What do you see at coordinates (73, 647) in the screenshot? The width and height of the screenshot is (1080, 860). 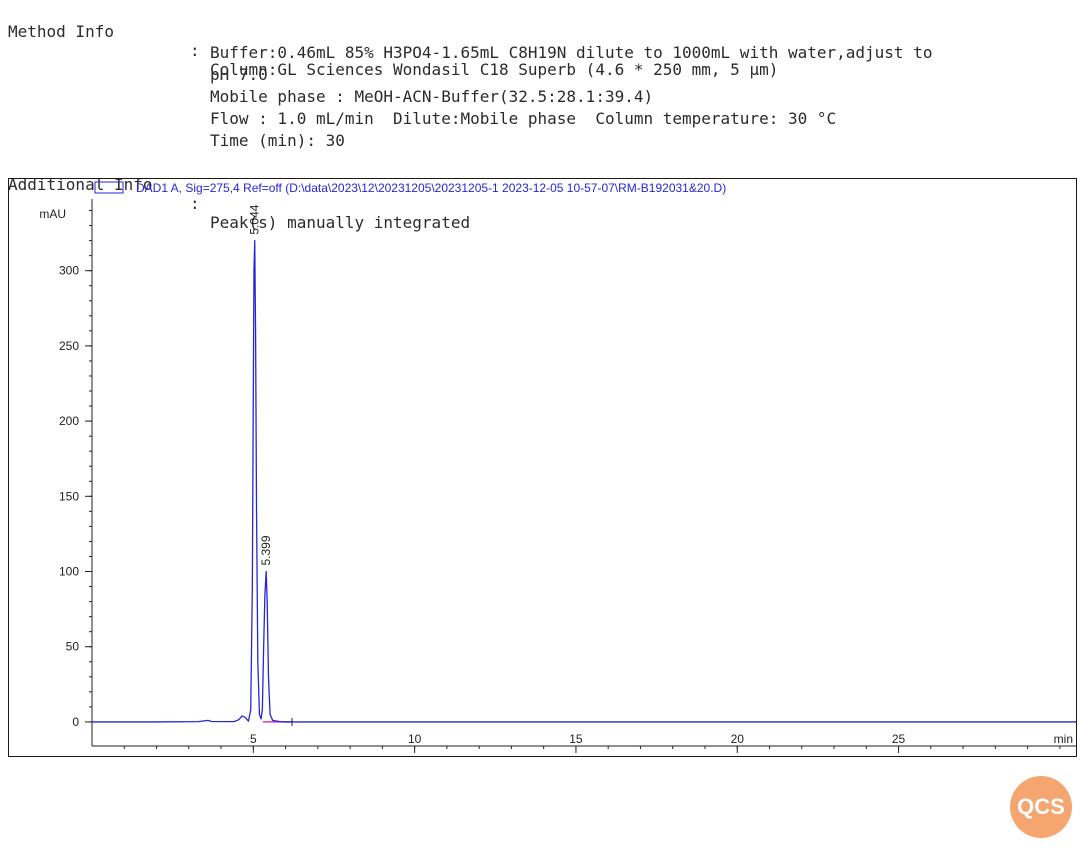 I see `y-tick-label: 50` at bounding box center [73, 647].